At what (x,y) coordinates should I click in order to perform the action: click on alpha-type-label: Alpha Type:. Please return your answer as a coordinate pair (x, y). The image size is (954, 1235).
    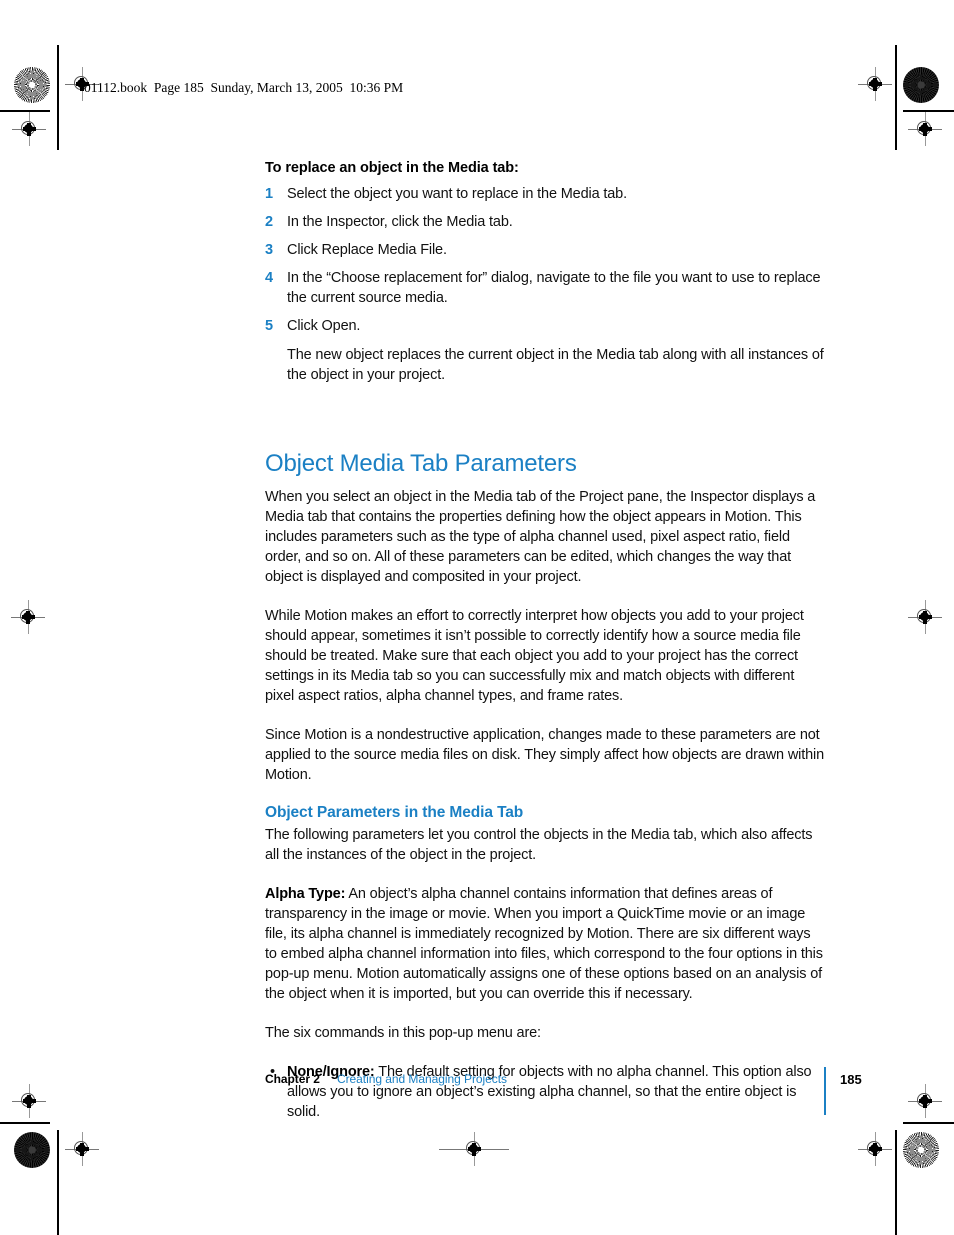
    Looking at the image, I should click on (305, 893).